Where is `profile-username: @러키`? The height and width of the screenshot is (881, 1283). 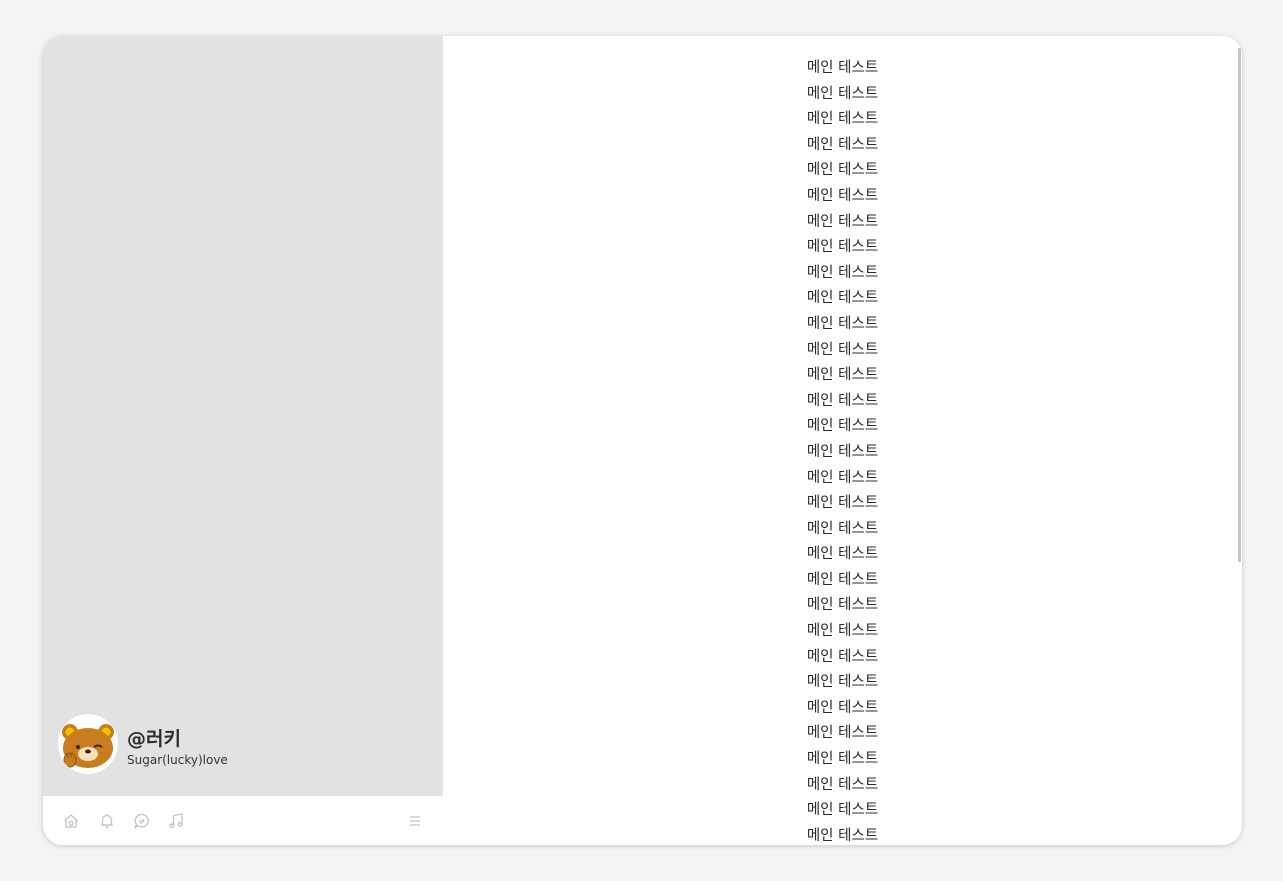
profile-username: @러키 is located at coordinates (154, 739).